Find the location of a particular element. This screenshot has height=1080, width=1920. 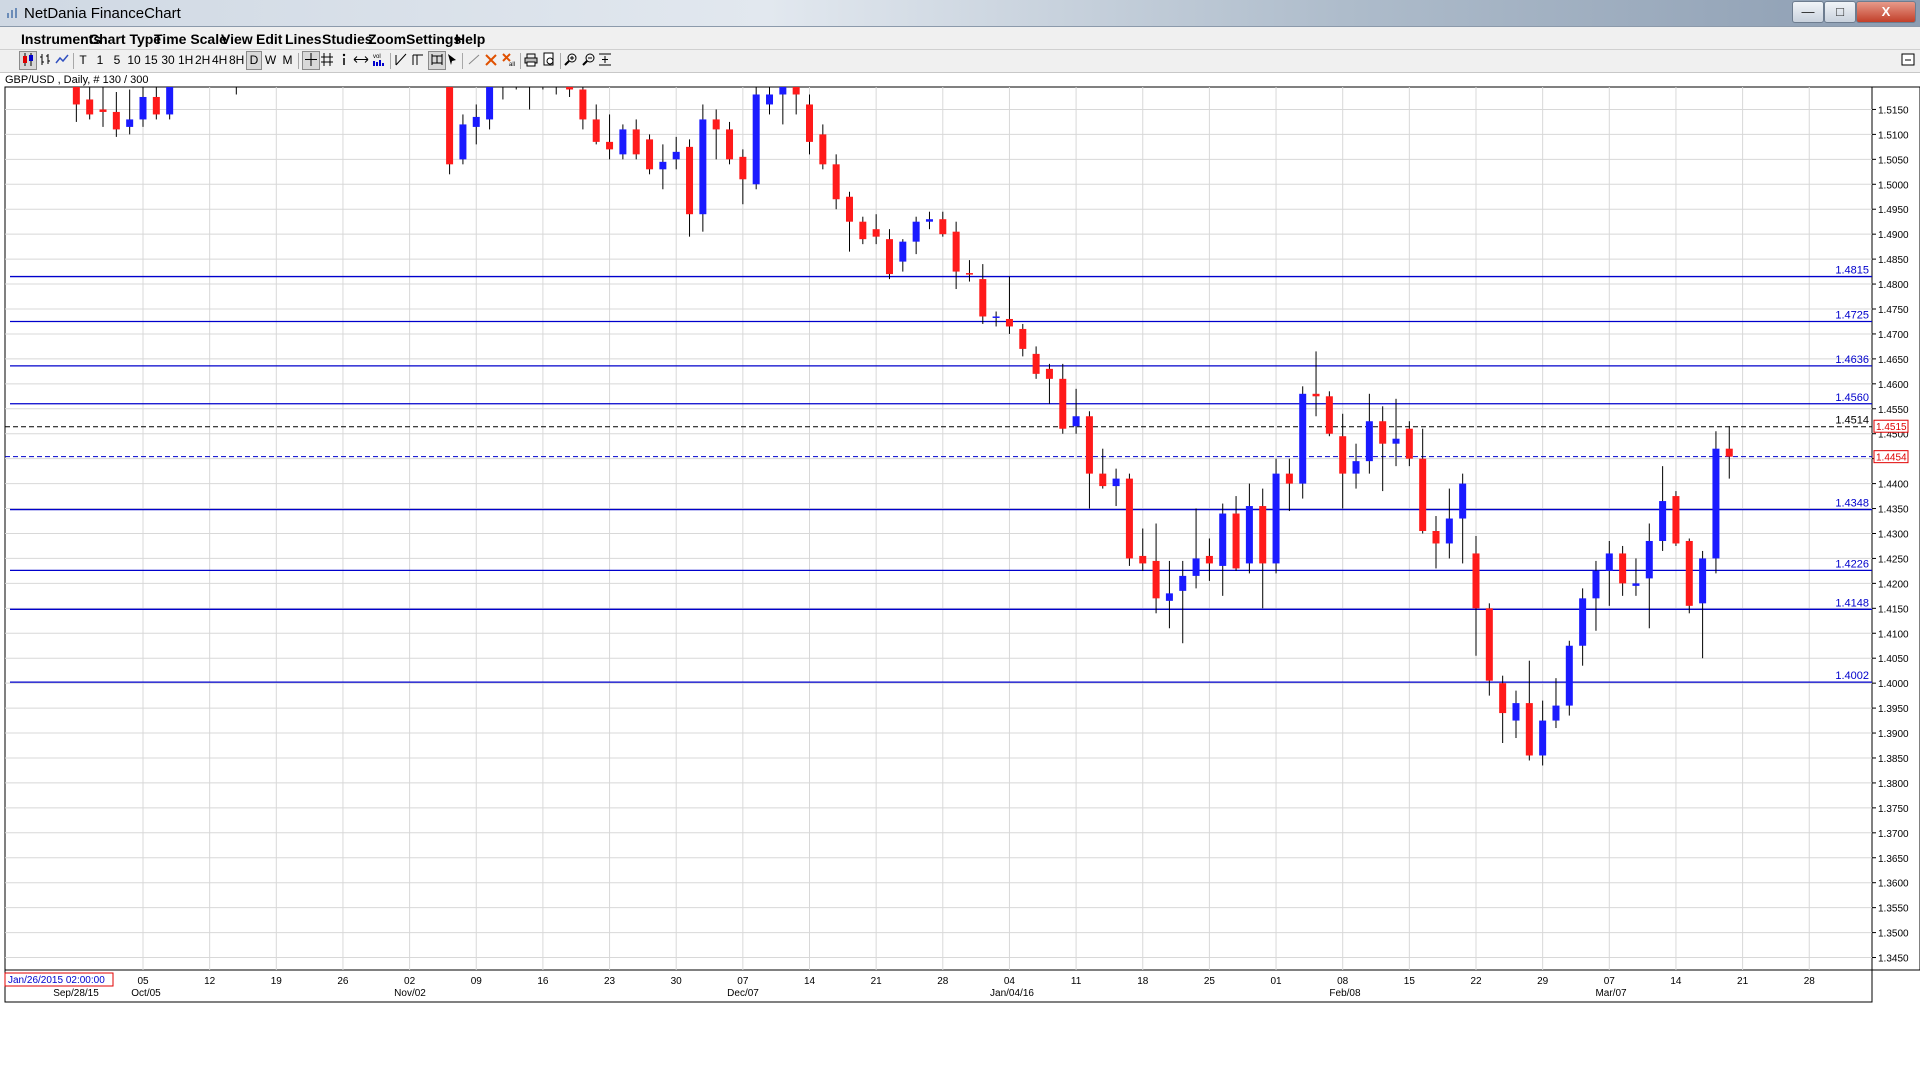

horizontal-line-label: 1.4815 is located at coordinates (1852, 271).